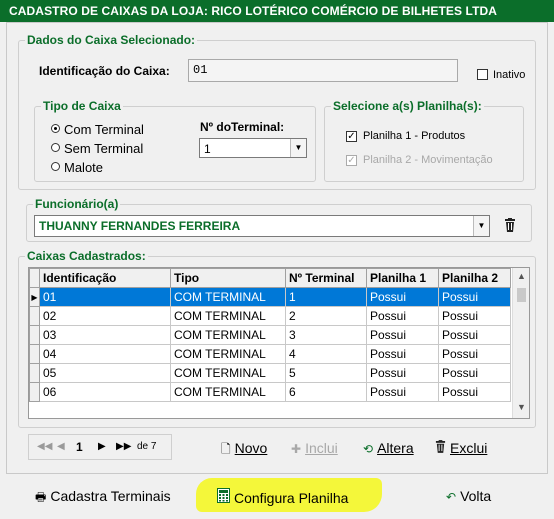  What do you see at coordinates (61, 446) in the screenshot?
I see `prev-record-icon: ◀` at bounding box center [61, 446].